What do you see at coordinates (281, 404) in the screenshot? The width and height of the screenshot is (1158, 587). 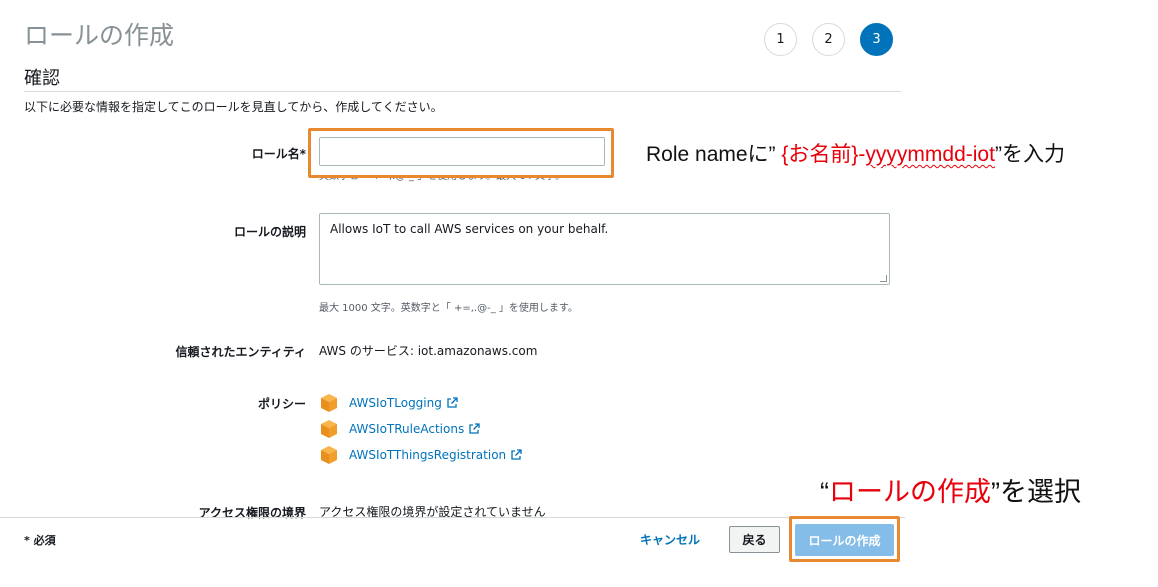 I see `policies-label: ポリシー` at bounding box center [281, 404].